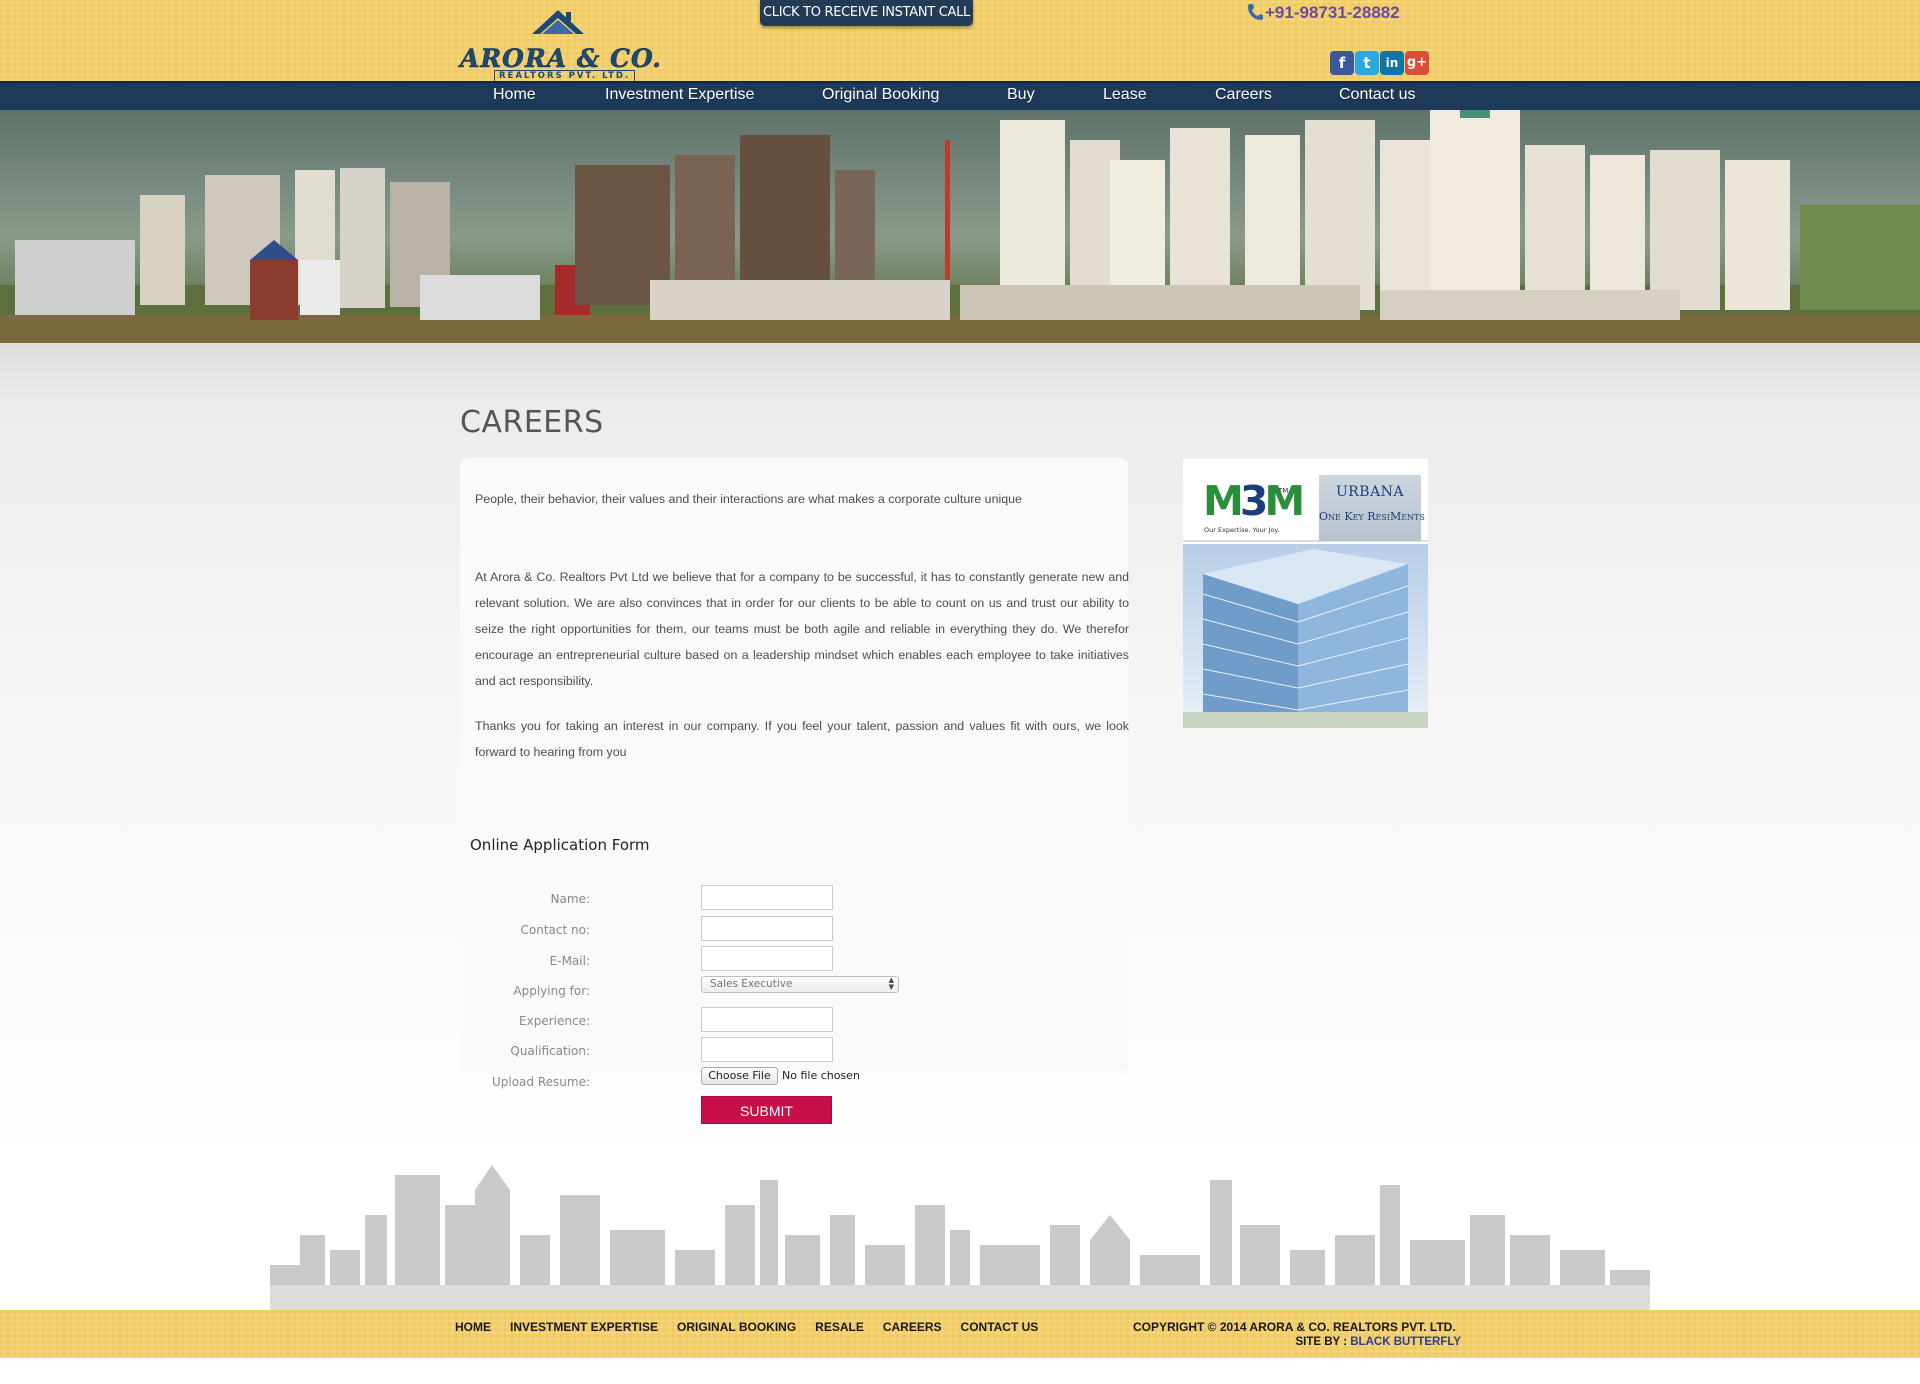  Describe the element at coordinates (554, 1021) in the screenshot. I see `experience-label: Experience:` at that location.